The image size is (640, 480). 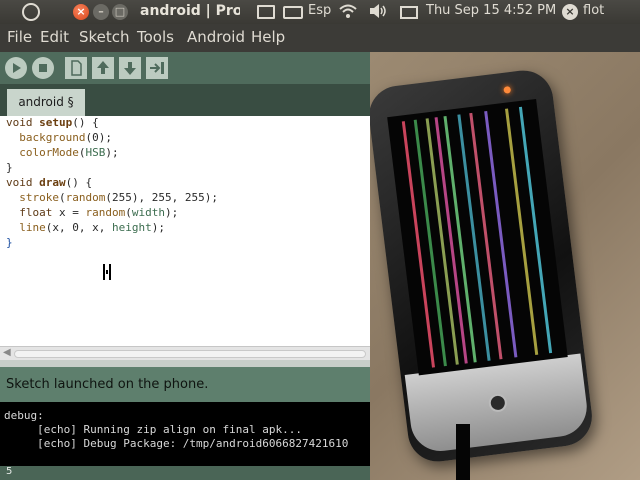 I want to click on menu-android: Android, so click(x=216, y=37).